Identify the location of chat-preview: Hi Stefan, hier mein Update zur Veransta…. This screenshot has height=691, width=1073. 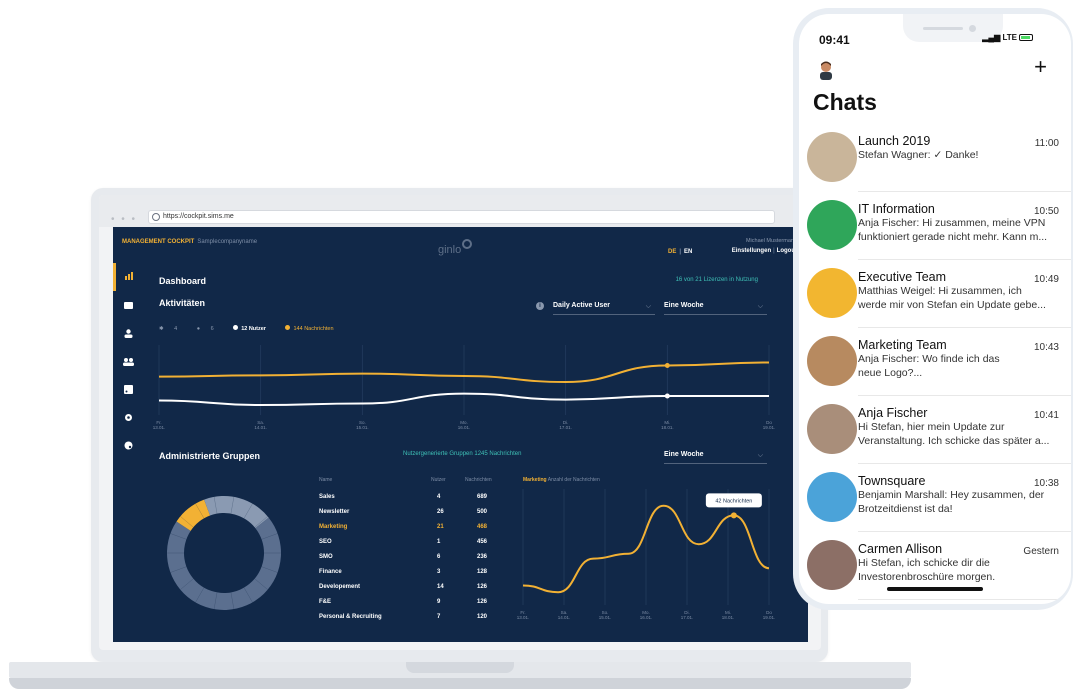
(954, 434).